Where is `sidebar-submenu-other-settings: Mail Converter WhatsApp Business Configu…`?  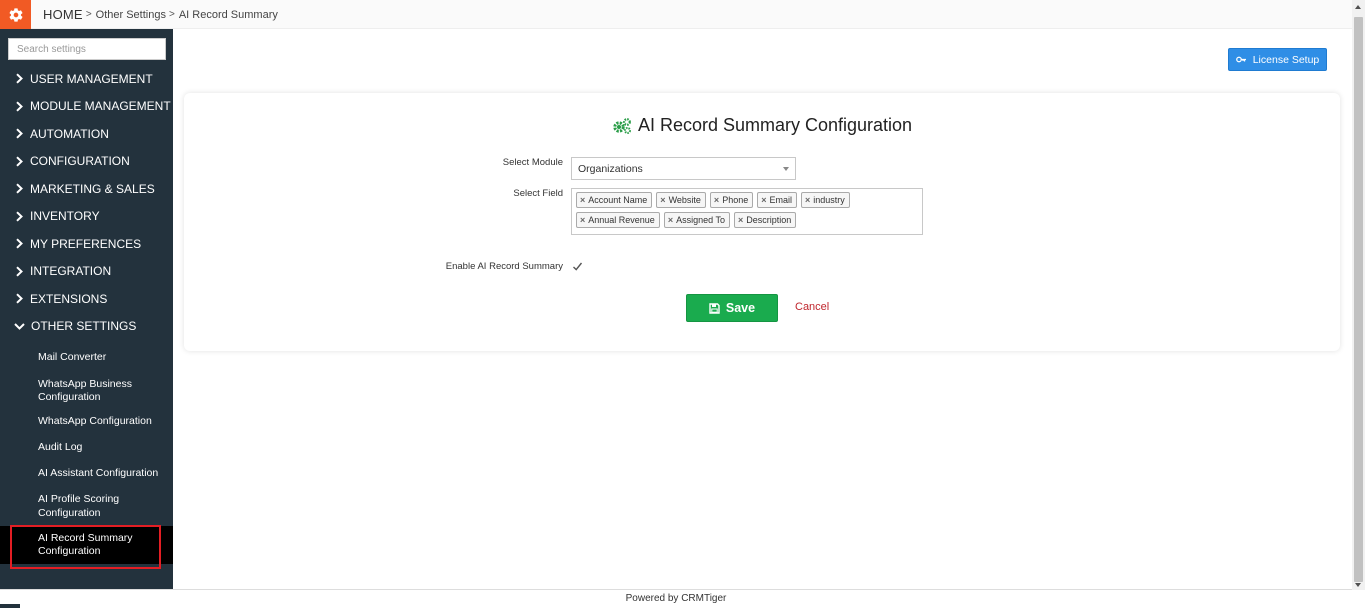 sidebar-submenu-other-settings: Mail Converter WhatsApp Business Configu… is located at coordinates (86, 453).